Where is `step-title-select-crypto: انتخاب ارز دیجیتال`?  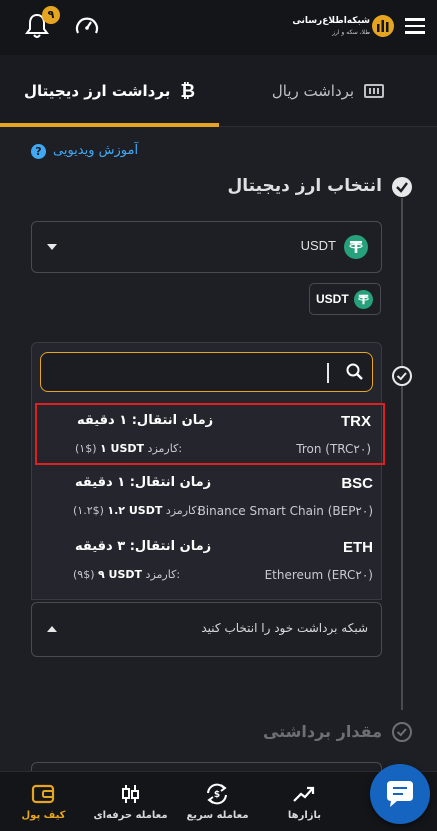 step-title-select-crypto: انتخاب ارز دیجیتال is located at coordinates (304, 186).